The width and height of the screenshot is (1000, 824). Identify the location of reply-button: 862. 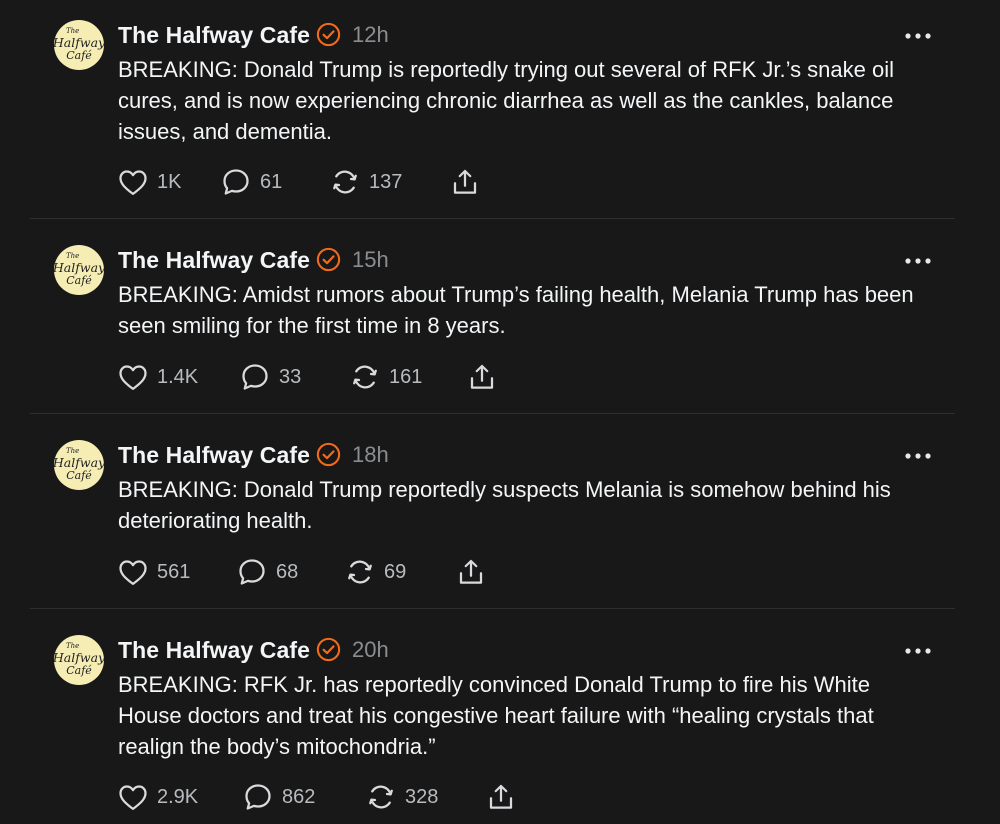
(279, 797).